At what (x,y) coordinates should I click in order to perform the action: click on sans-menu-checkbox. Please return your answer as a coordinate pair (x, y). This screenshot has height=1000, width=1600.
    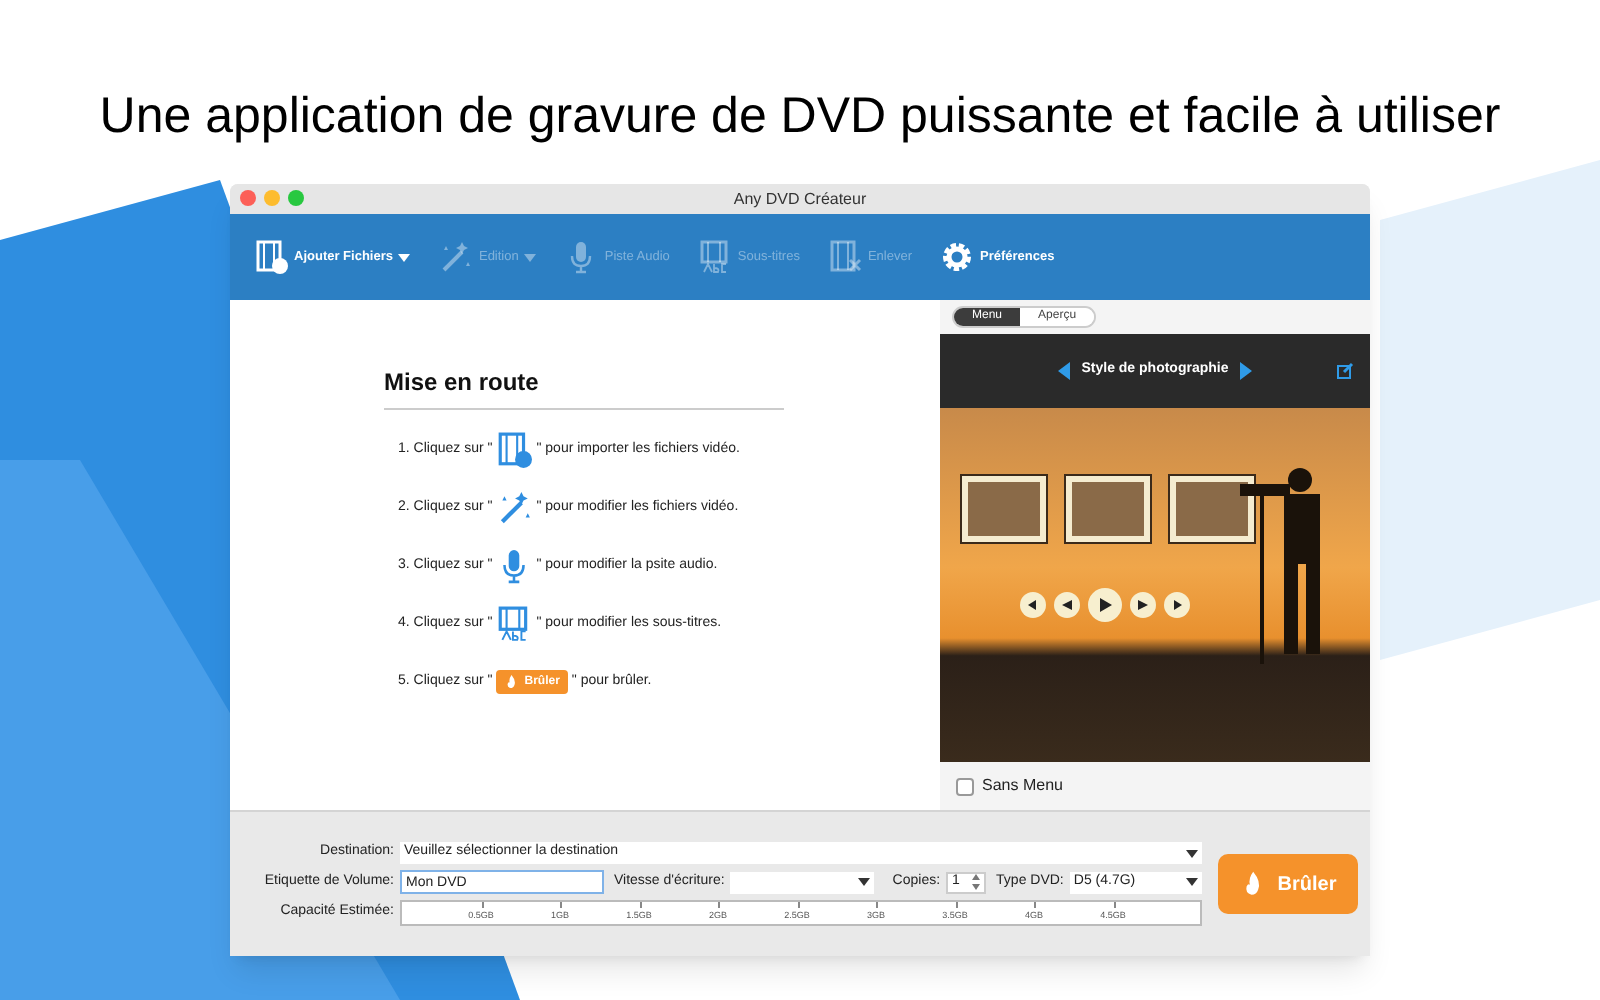
    Looking at the image, I should click on (965, 786).